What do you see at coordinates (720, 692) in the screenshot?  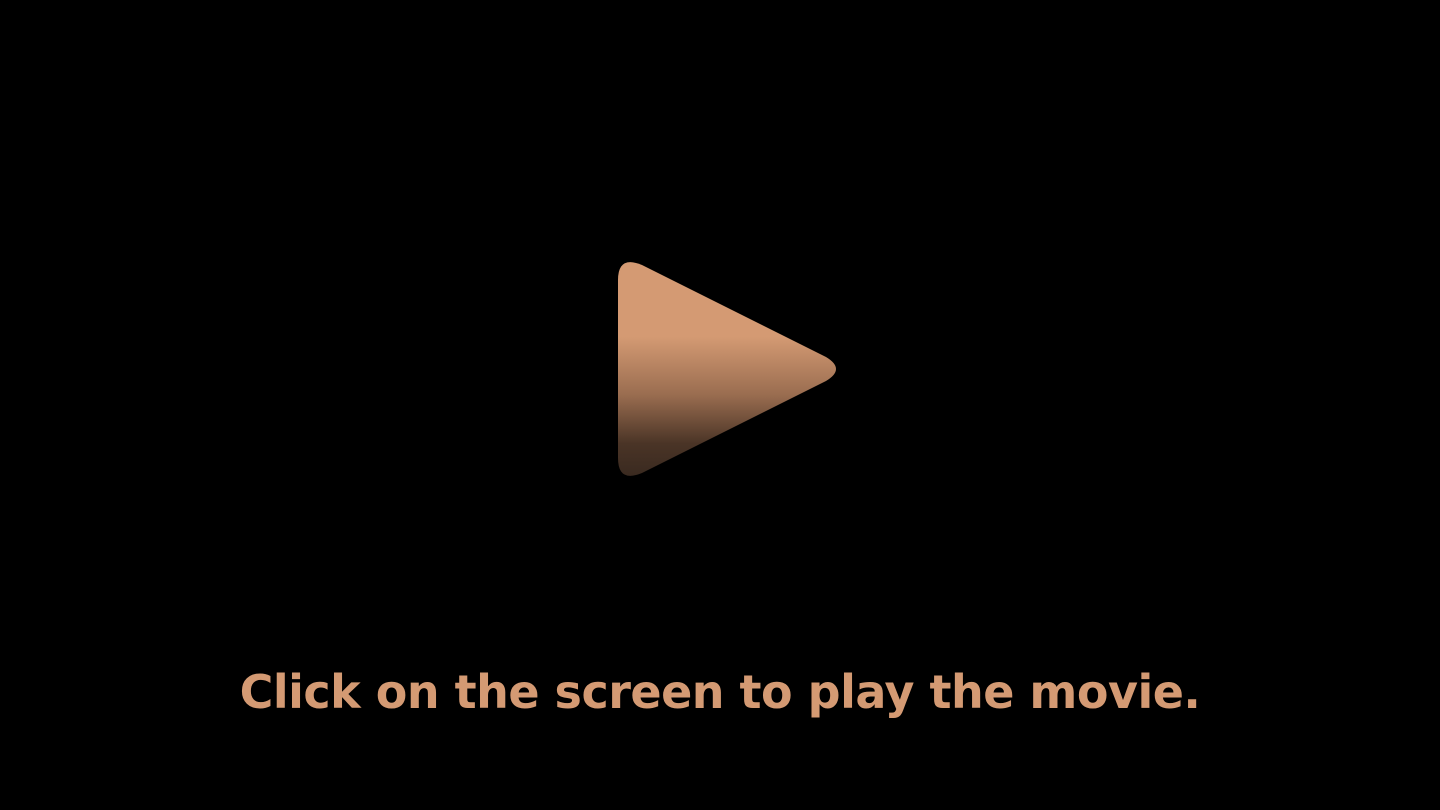 I see `play-prompt-text: Click on the screen to play the movie.` at bounding box center [720, 692].